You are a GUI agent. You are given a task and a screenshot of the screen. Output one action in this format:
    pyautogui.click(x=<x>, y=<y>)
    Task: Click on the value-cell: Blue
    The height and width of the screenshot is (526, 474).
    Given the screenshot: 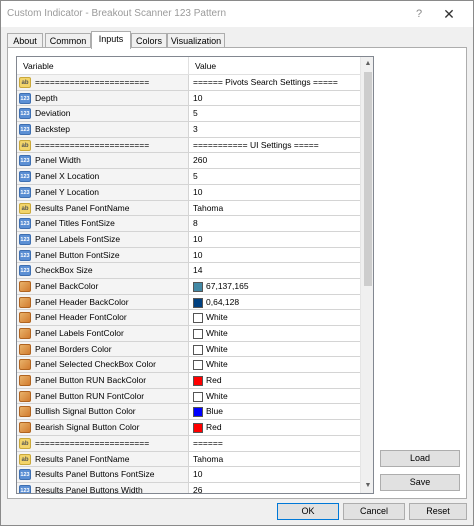 What is the action you would take?
    pyautogui.click(x=274, y=411)
    